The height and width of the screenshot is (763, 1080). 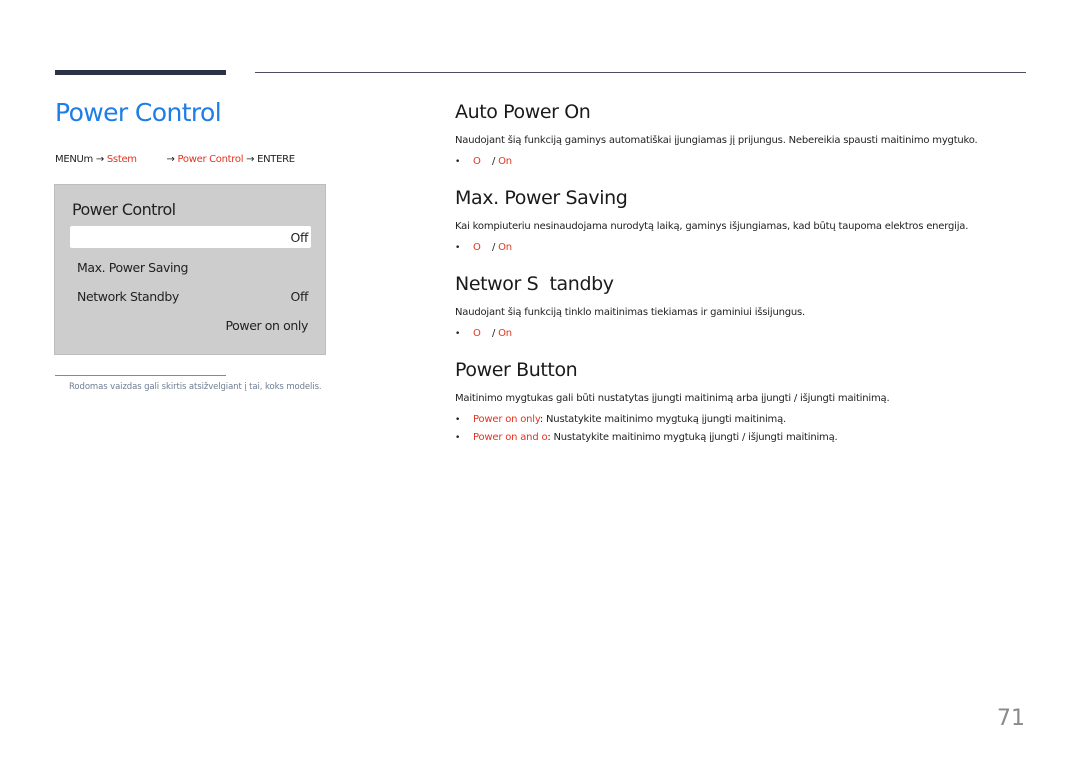 What do you see at coordinates (128, 296) in the screenshot?
I see `osd-item-label: Network Standby` at bounding box center [128, 296].